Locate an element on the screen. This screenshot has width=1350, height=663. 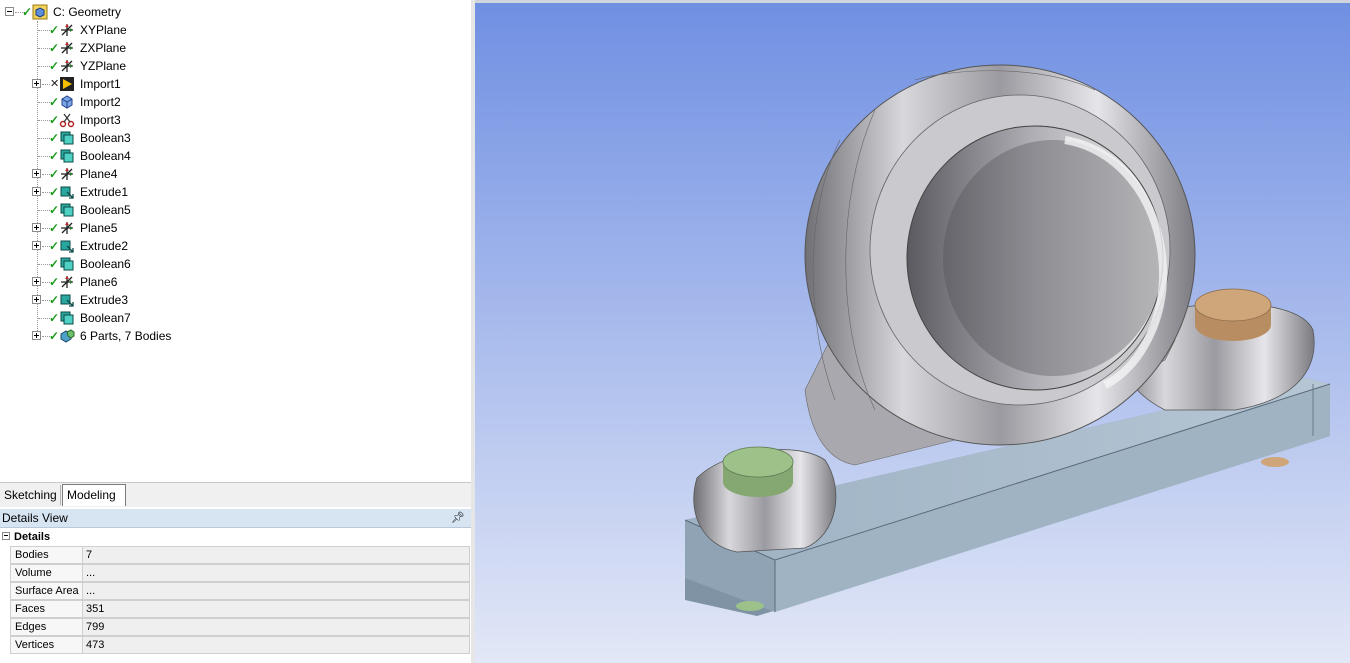
details-value: 473 is located at coordinates (276, 645).